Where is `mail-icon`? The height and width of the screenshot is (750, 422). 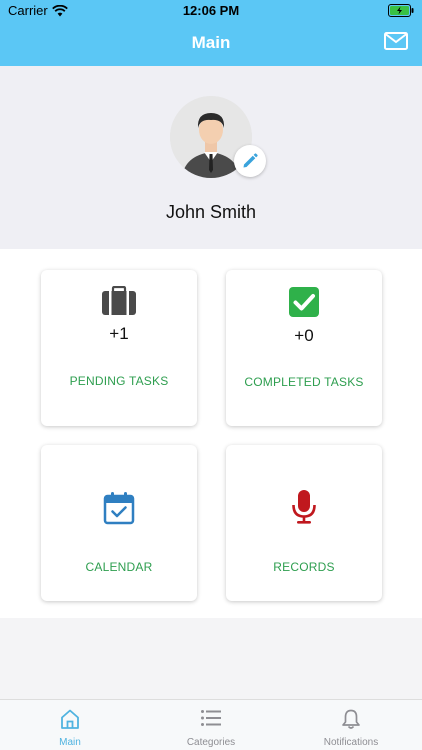 mail-icon is located at coordinates (396, 41).